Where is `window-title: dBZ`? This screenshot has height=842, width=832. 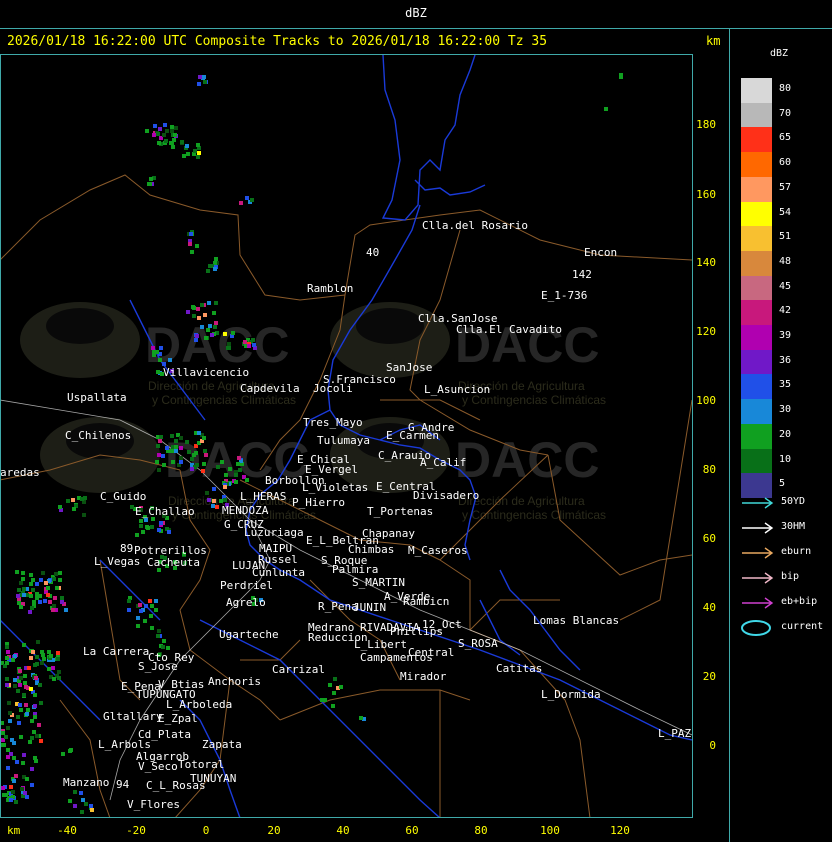
window-title: dBZ is located at coordinates (416, 13).